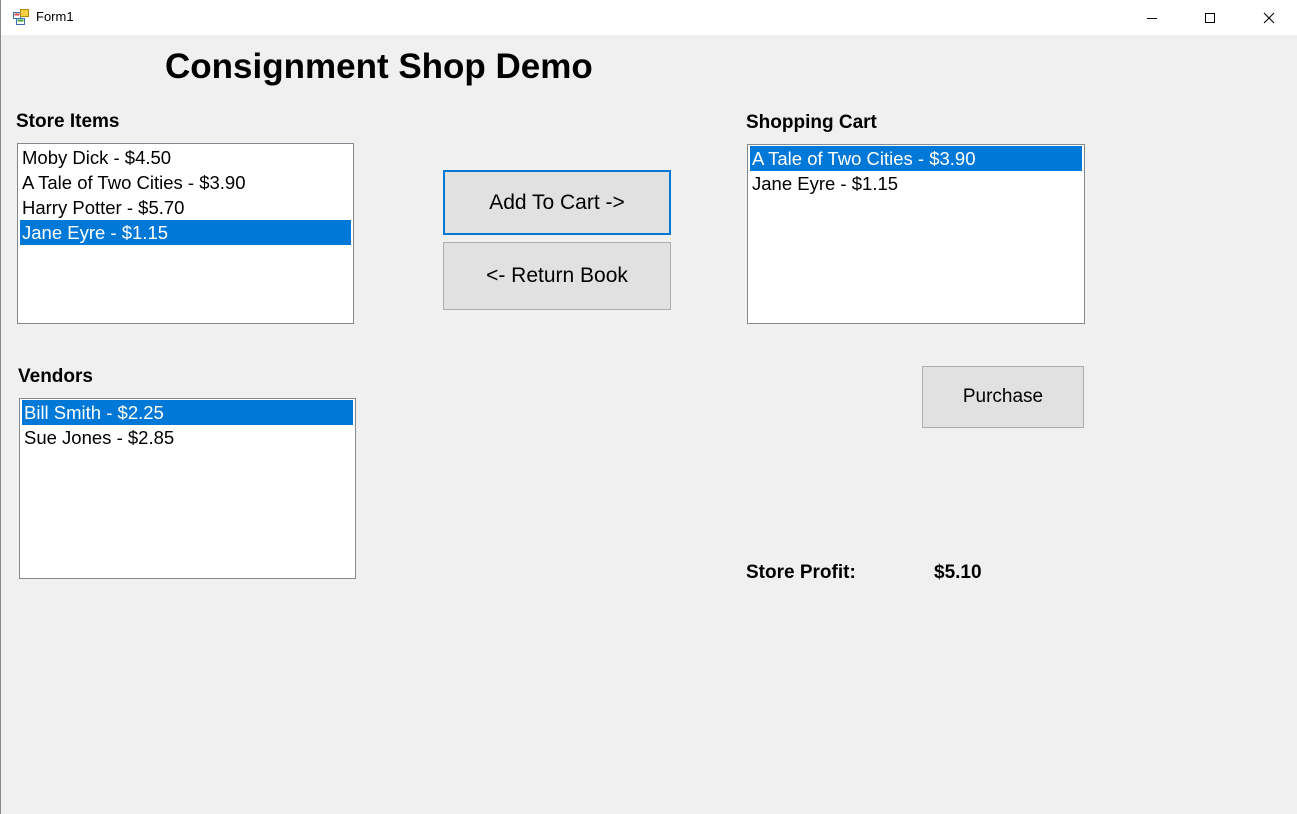 The image size is (1297, 814). Describe the element at coordinates (68, 121) in the screenshot. I see `store-items-label: Store Items` at that location.